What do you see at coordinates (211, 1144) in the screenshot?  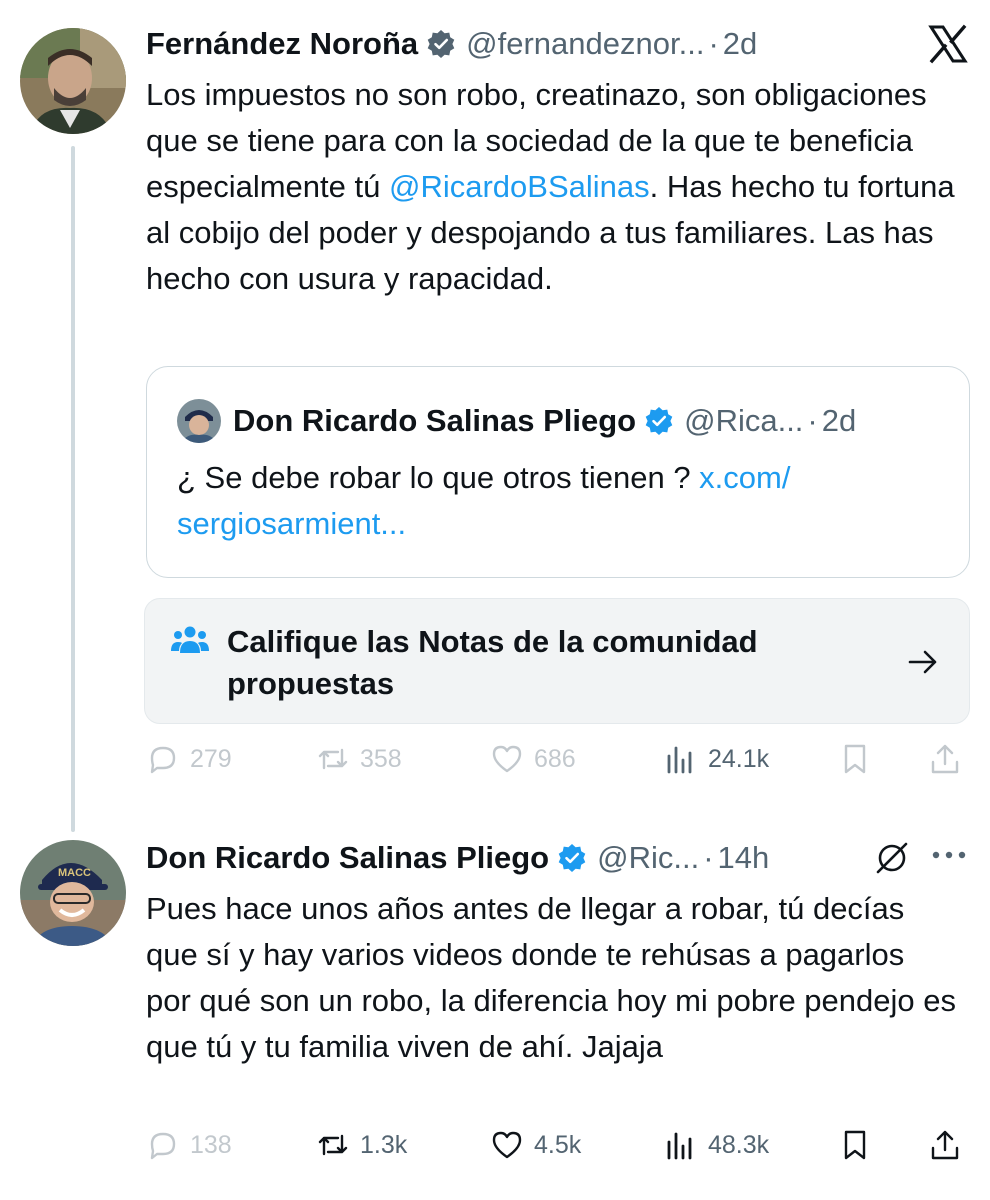 I see `reply-count: 138` at bounding box center [211, 1144].